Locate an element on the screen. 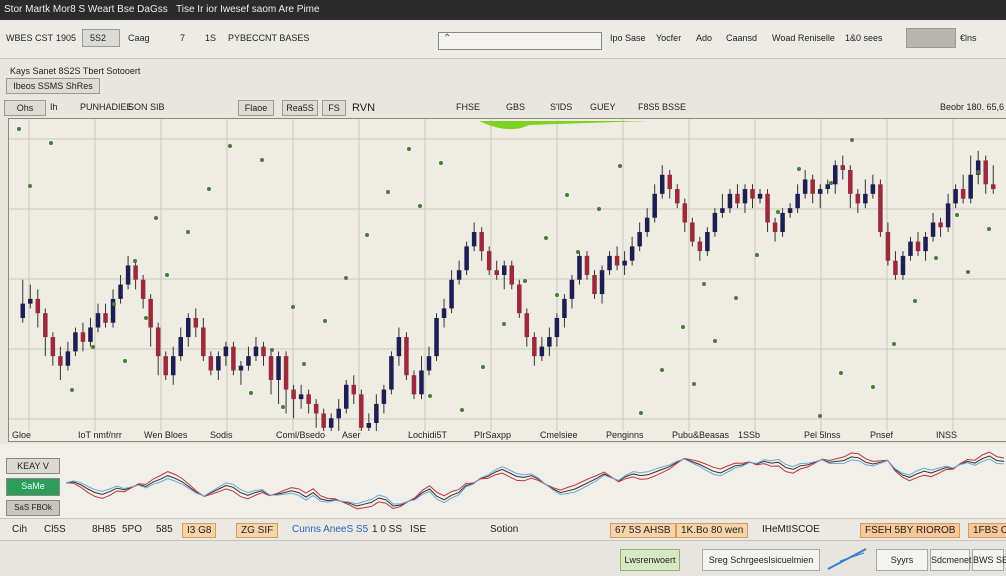 Image resolution: width=1006 pixels, height=576 pixels. data-cell: 5PO is located at coordinates (132, 529).